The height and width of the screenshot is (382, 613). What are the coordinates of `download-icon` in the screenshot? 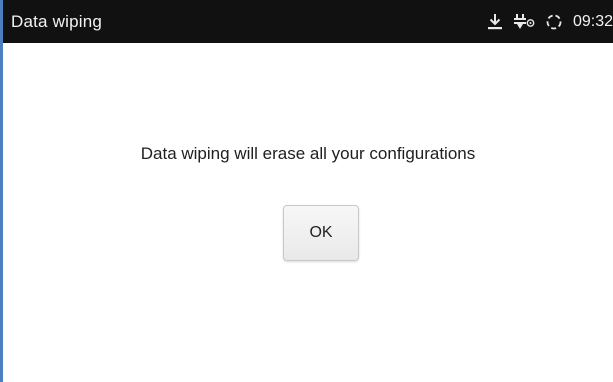 It's located at (495, 22).